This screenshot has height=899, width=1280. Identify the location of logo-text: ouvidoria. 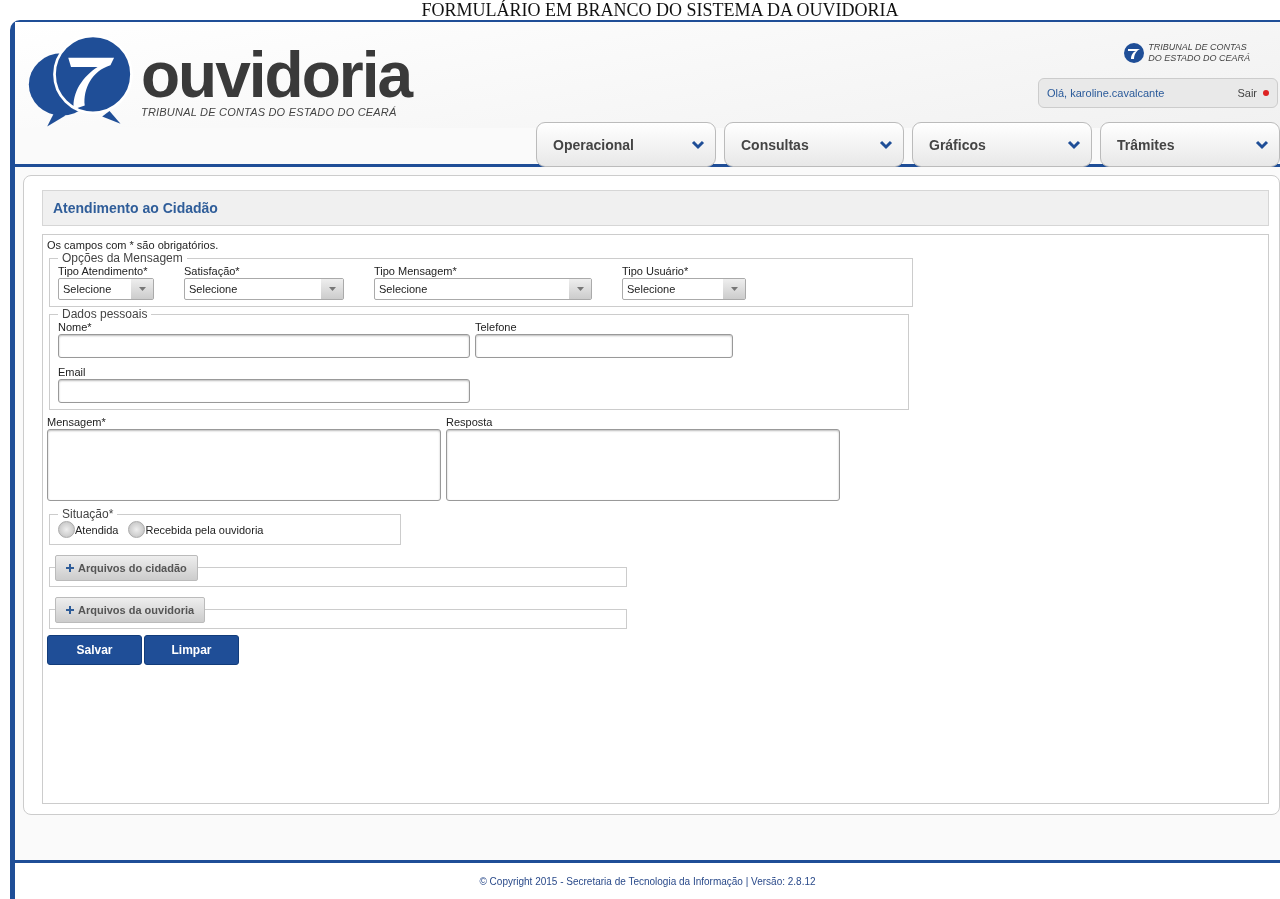
(276, 75).